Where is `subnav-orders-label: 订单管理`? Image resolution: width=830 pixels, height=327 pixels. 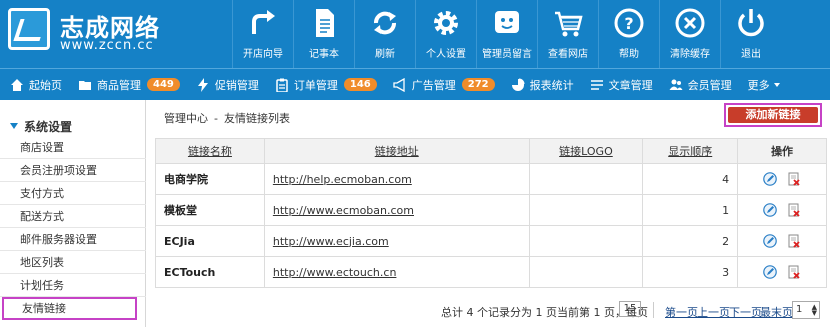
subnav-orders-label: 订单管理 is located at coordinates (315, 85).